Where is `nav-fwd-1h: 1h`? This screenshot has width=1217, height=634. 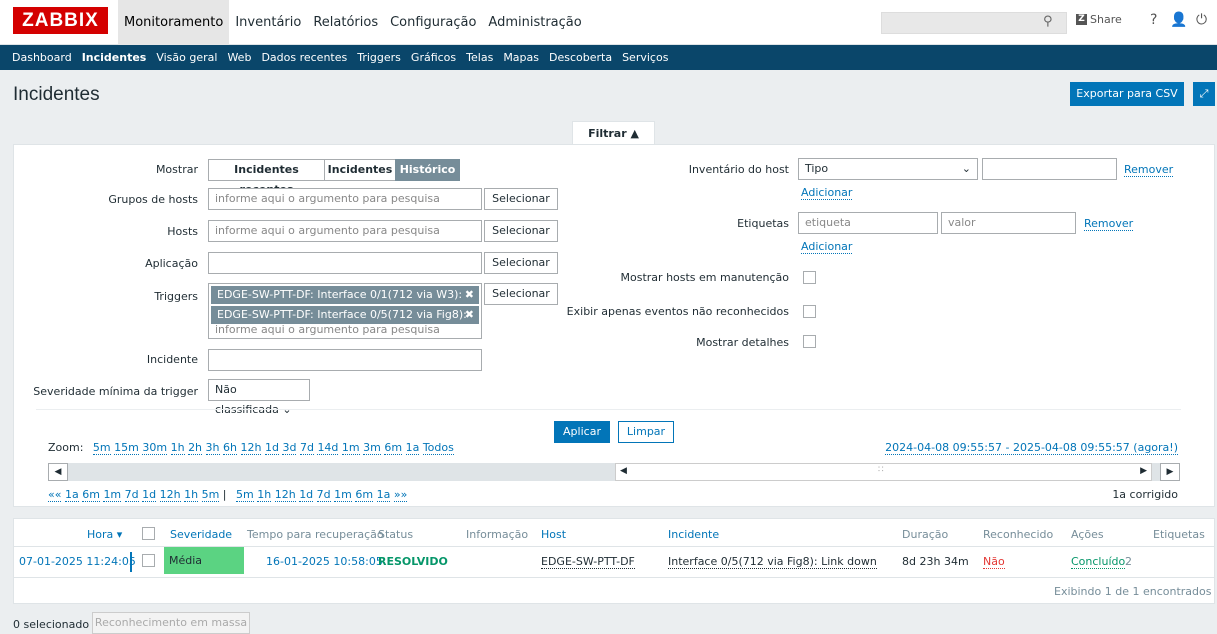 nav-fwd-1h: 1h is located at coordinates (264, 495).